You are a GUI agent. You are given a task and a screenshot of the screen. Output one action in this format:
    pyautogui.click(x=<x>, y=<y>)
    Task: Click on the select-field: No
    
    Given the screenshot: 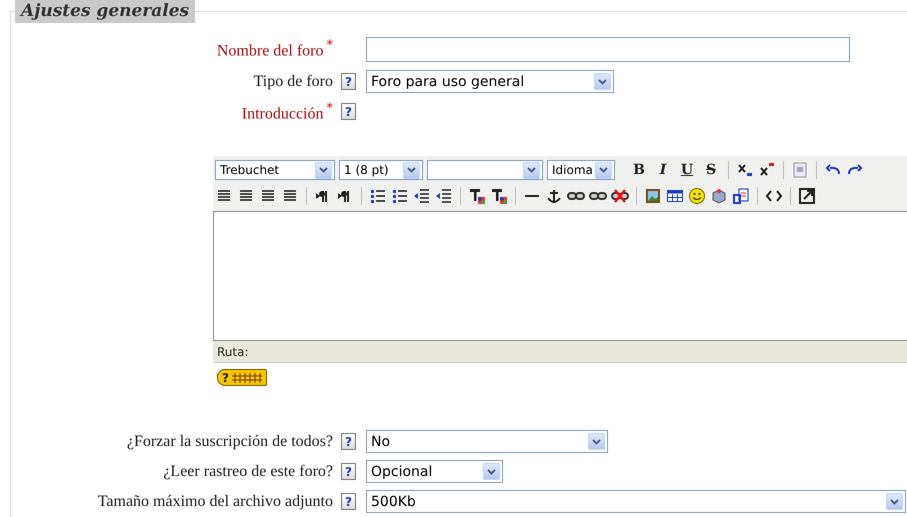 What is the action you would take?
    pyautogui.click(x=487, y=441)
    